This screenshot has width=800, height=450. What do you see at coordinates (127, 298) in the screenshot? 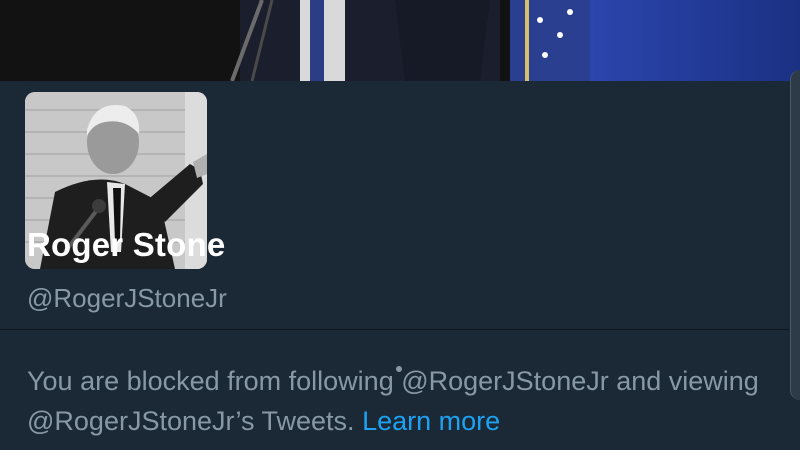
I see `profile-handle: @RogerJStoneJr` at bounding box center [127, 298].